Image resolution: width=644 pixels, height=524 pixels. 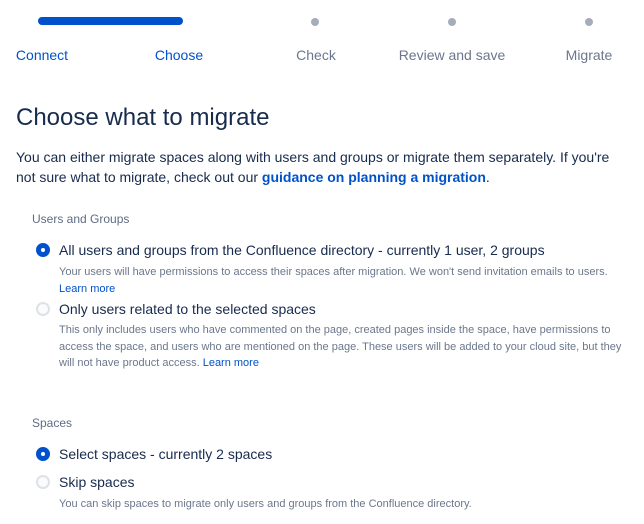 What do you see at coordinates (52, 423) in the screenshot?
I see `spaces-section-label: Spaces` at bounding box center [52, 423].